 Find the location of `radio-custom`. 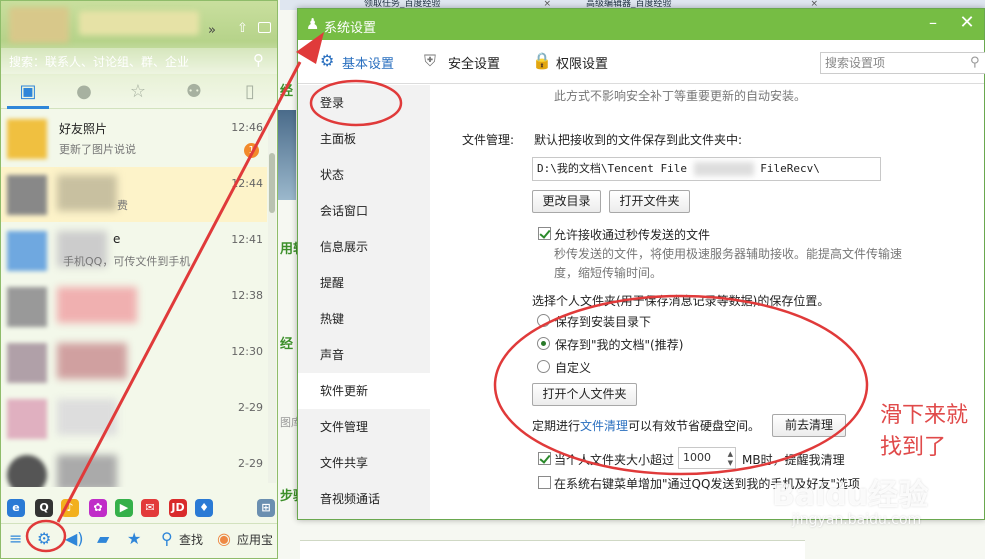

radio-custom is located at coordinates (543, 366).